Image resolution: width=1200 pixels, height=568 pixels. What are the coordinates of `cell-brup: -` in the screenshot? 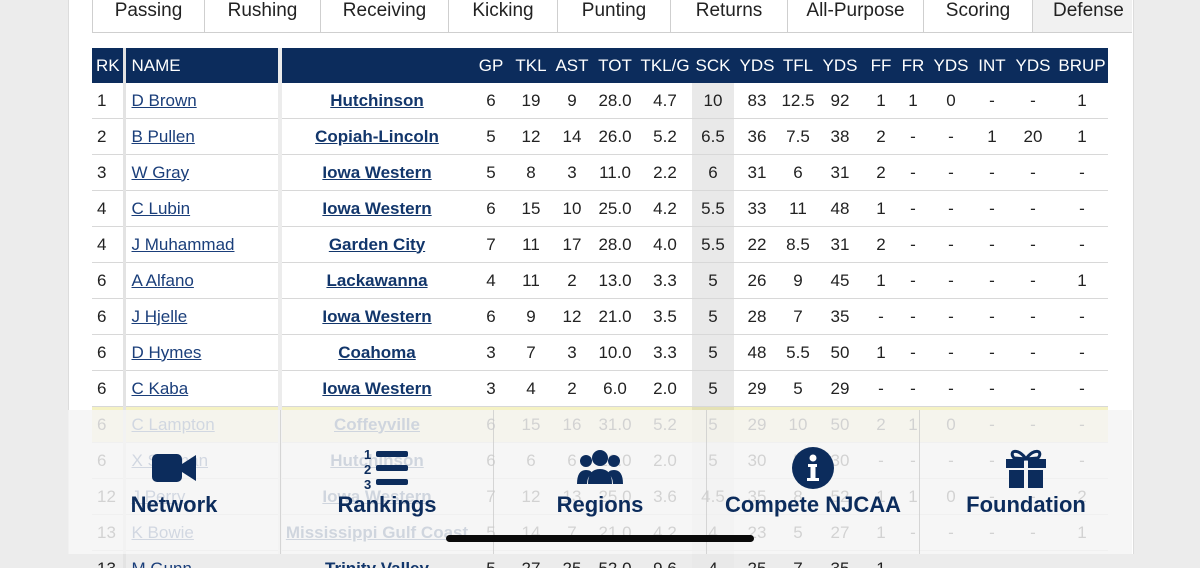 It's located at (1082, 245).